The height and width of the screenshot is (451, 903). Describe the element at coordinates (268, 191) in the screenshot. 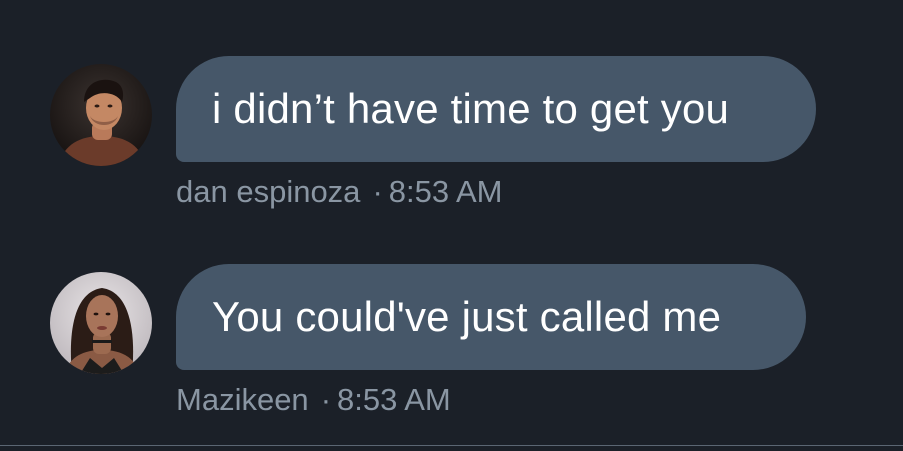

I see `sender-name: dan espinoza` at that location.